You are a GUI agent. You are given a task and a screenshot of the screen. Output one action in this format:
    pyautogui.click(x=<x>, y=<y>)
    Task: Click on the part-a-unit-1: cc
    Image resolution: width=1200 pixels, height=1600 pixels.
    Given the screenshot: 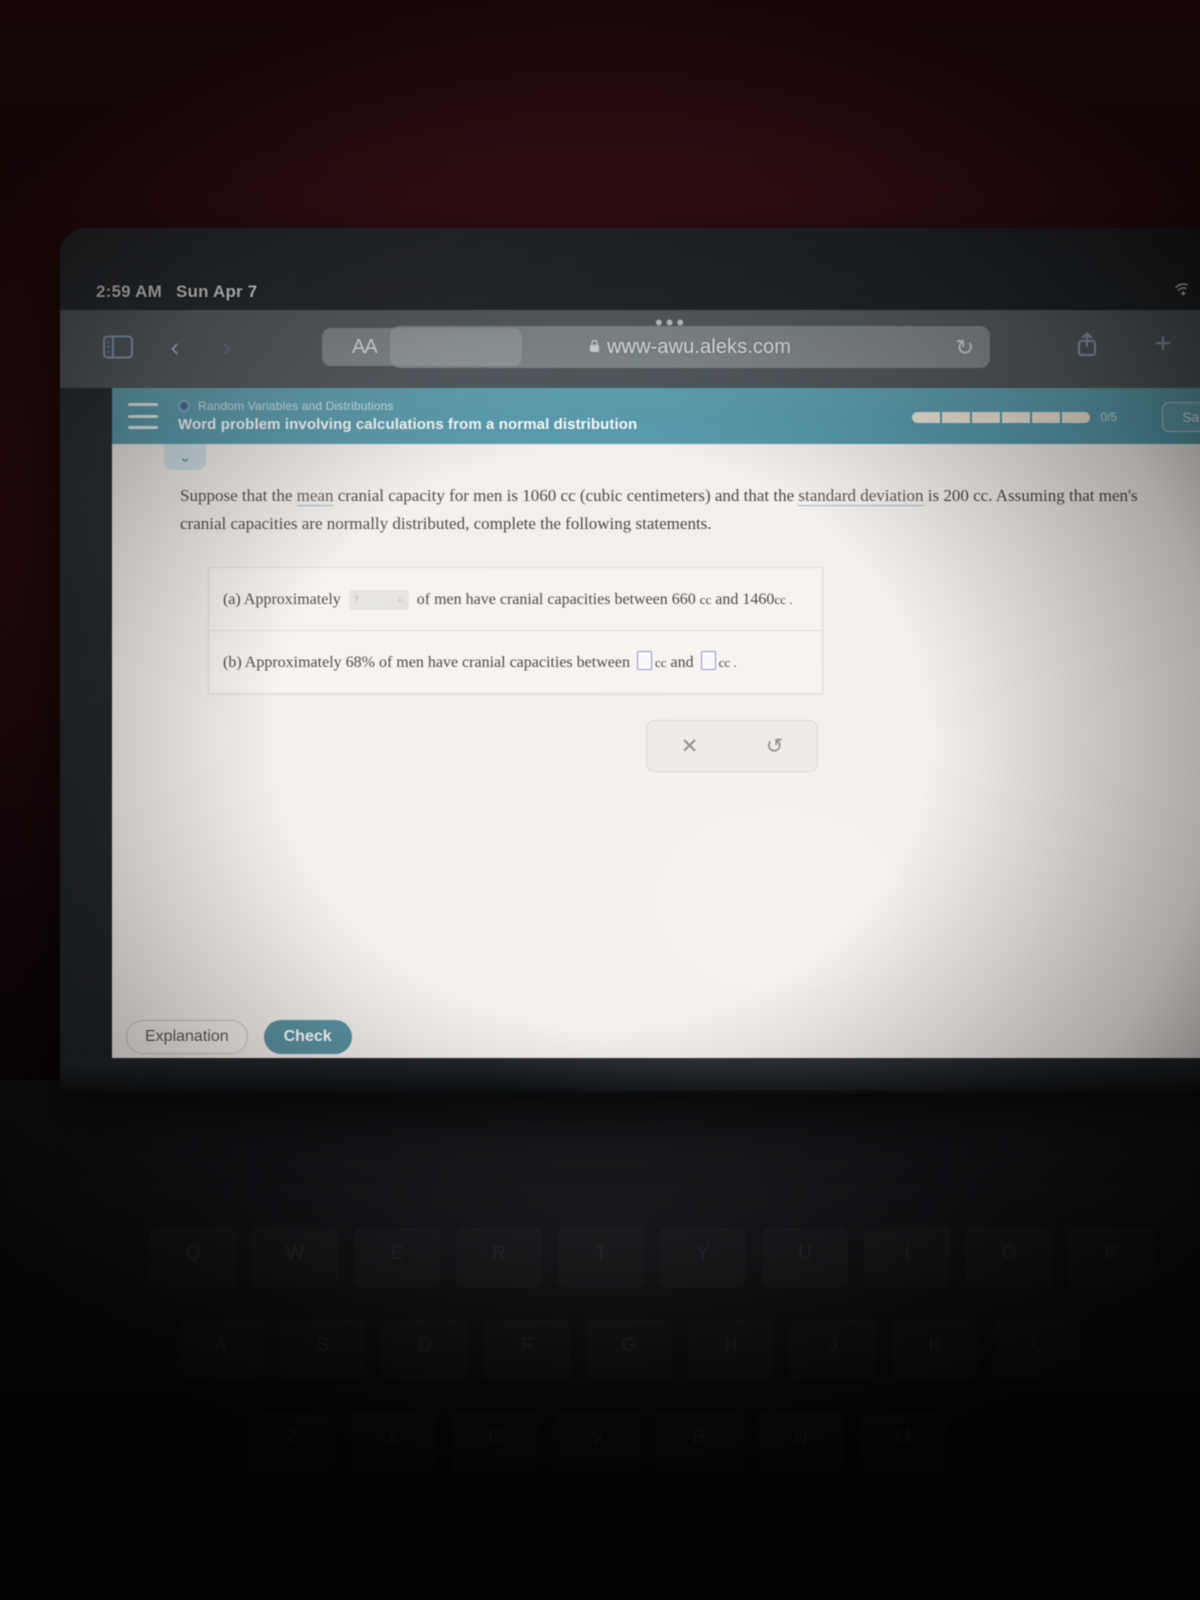 What is the action you would take?
    pyautogui.click(x=705, y=600)
    